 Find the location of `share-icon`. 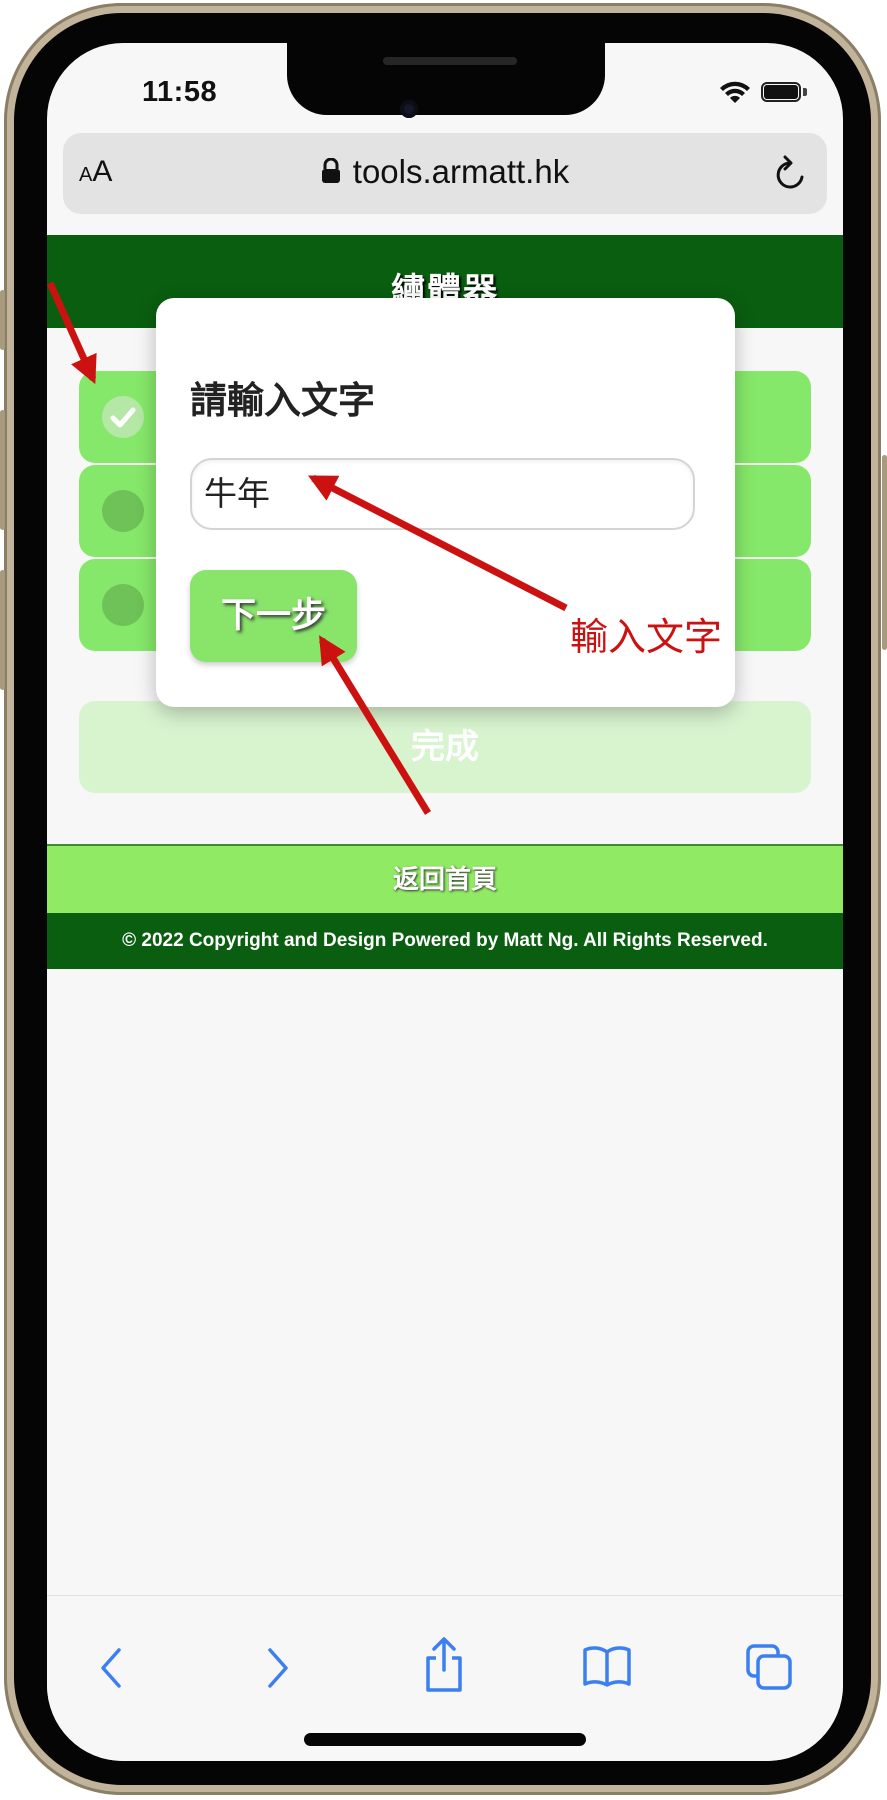

share-icon is located at coordinates (444, 1665).